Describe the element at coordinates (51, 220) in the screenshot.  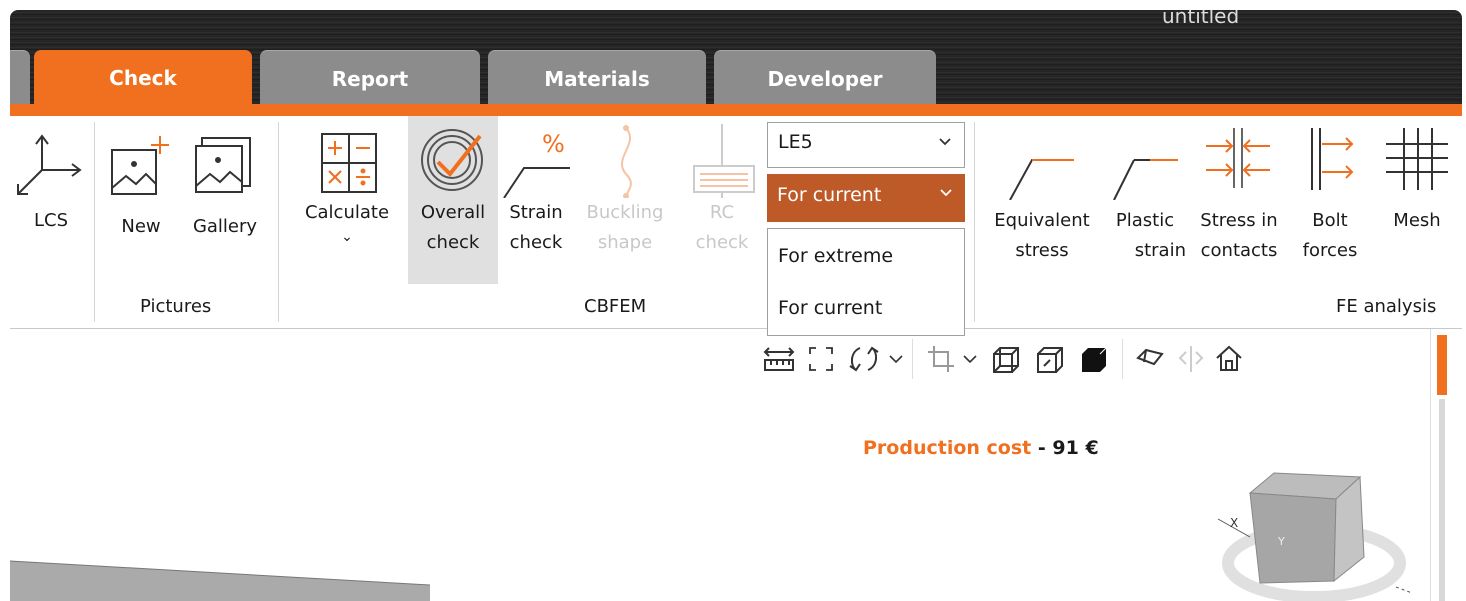
I see `lcs-label: LCS` at that location.